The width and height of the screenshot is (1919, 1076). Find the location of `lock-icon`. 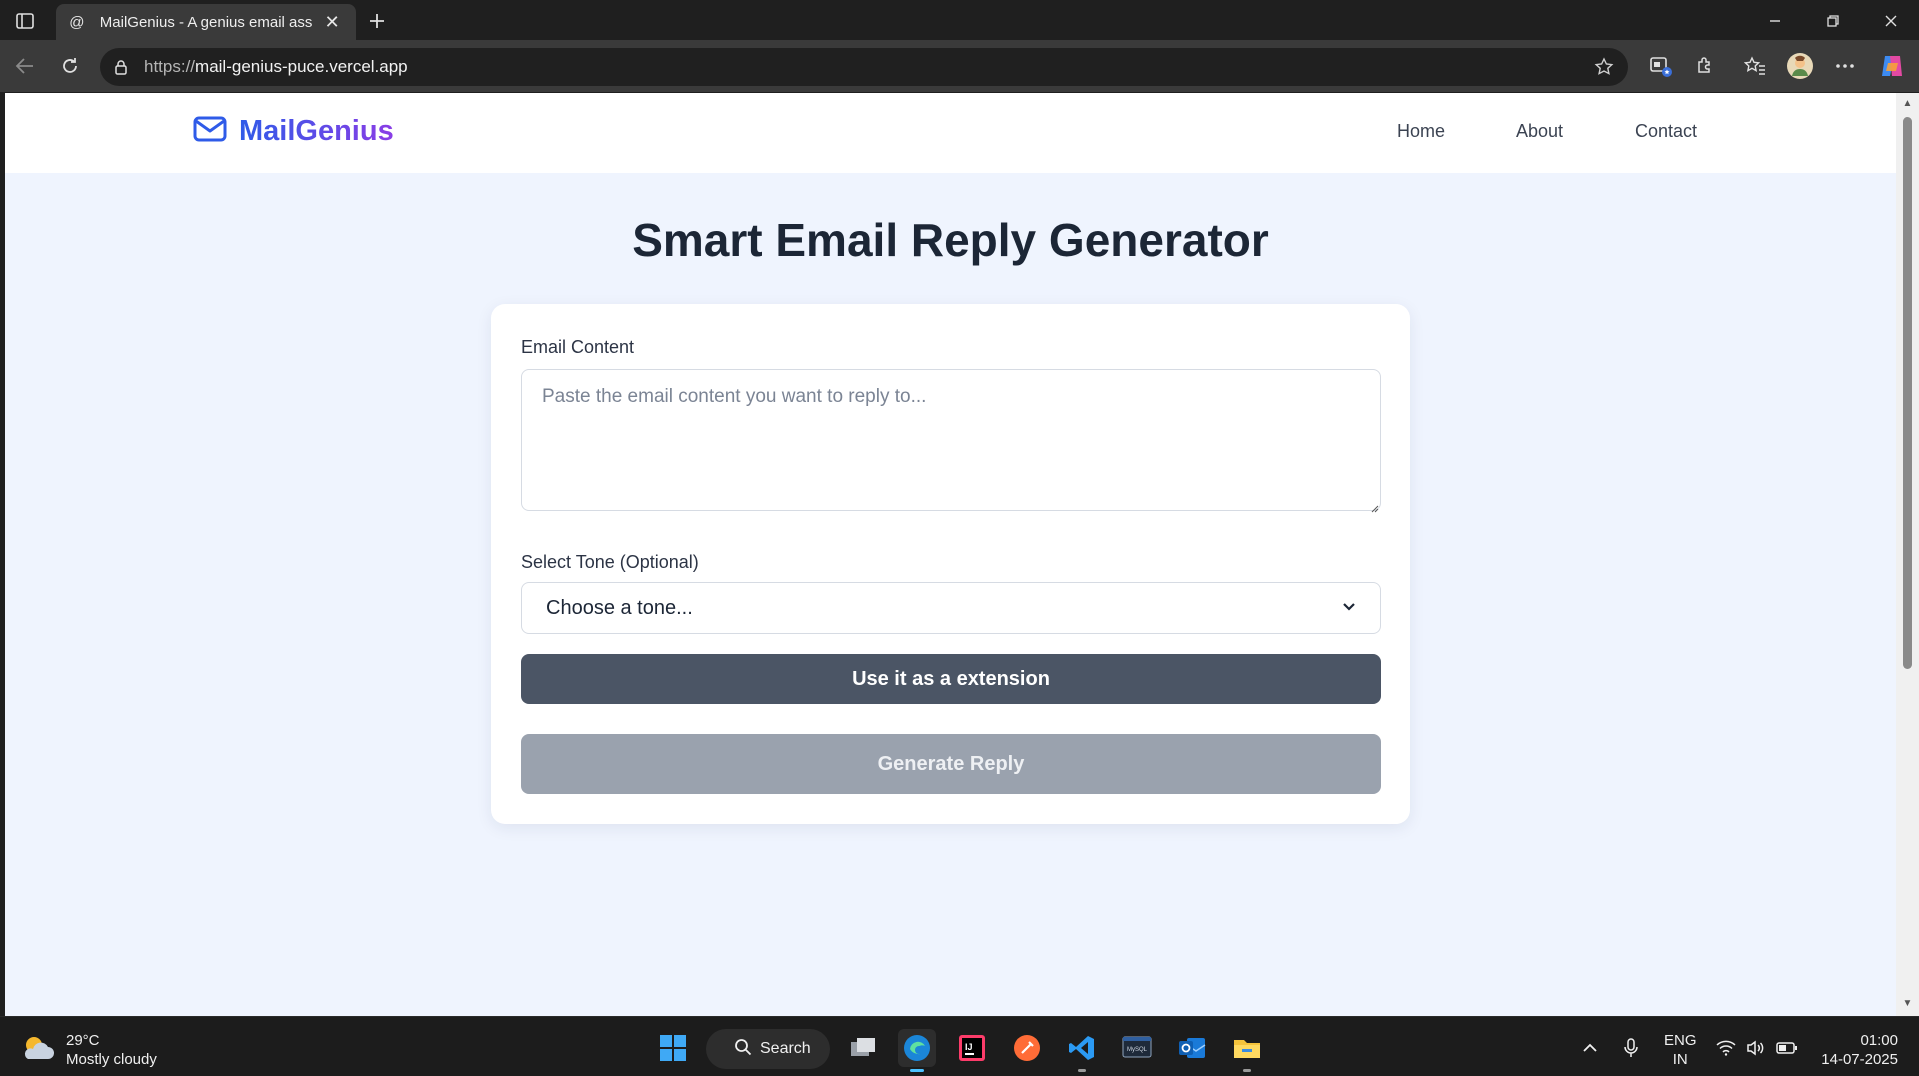

lock-icon is located at coordinates (121, 67).